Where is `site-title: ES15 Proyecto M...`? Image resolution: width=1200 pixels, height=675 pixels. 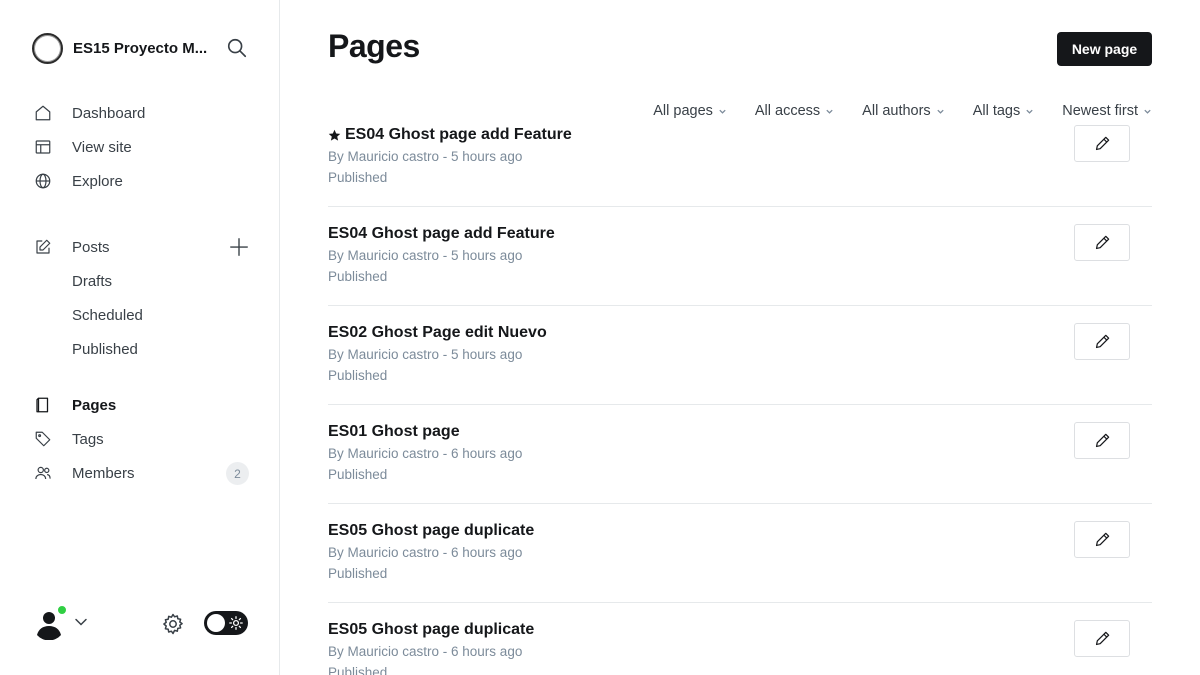
site-title: ES15 Proyecto M... is located at coordinates (140, 48).